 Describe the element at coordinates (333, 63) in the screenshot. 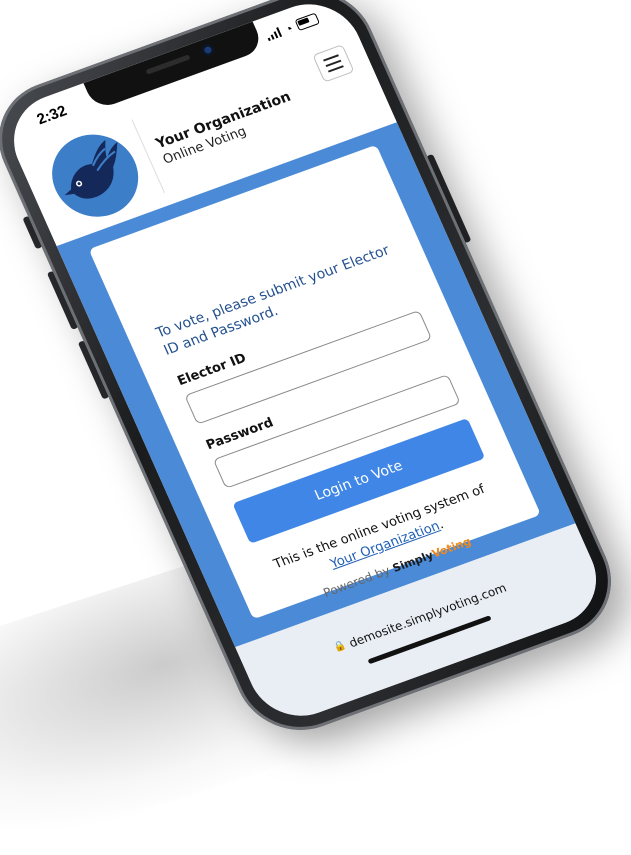

I see `hamburger-menu-icon` at that location.